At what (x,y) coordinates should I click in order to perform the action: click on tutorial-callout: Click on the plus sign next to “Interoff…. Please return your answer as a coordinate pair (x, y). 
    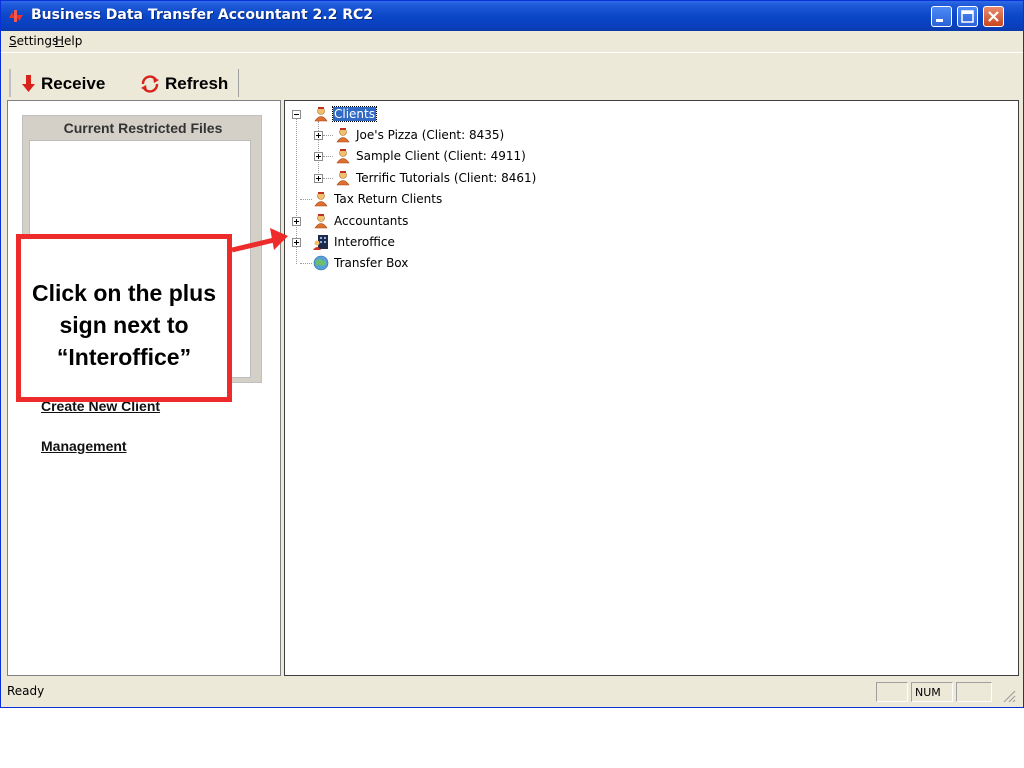
    Looking at the image, I should click on (124, 318).